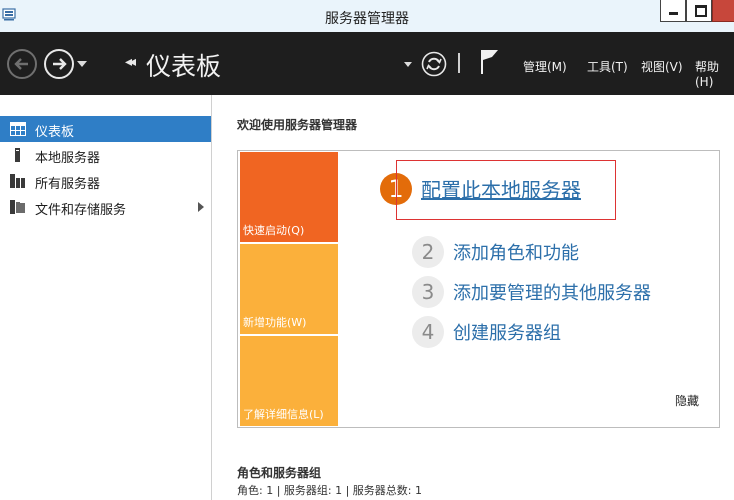 The width and height of the screenshot is (734, 500). I want to click on header-divider, so click(459, 63).